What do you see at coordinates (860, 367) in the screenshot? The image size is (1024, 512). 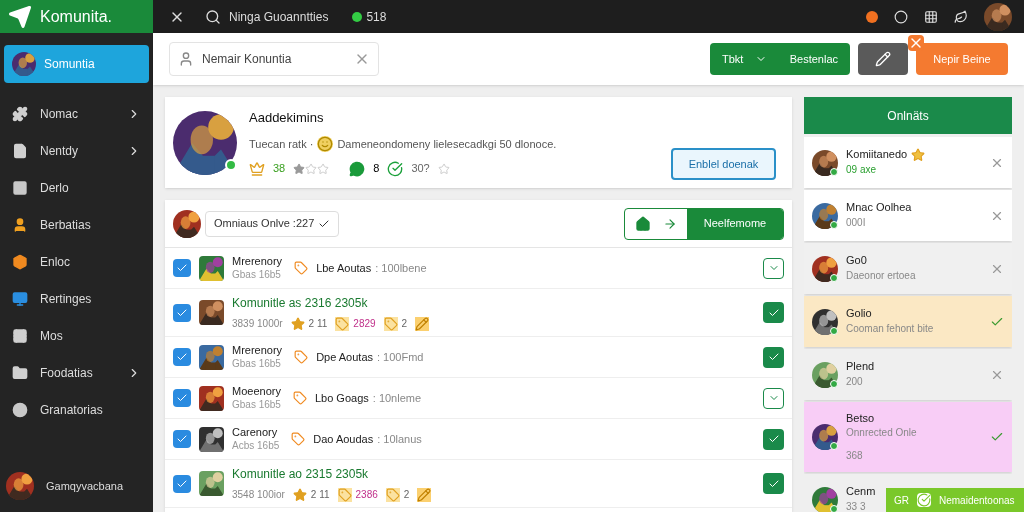 I see `friend-name: Plend` at bounding box center [860, 367].